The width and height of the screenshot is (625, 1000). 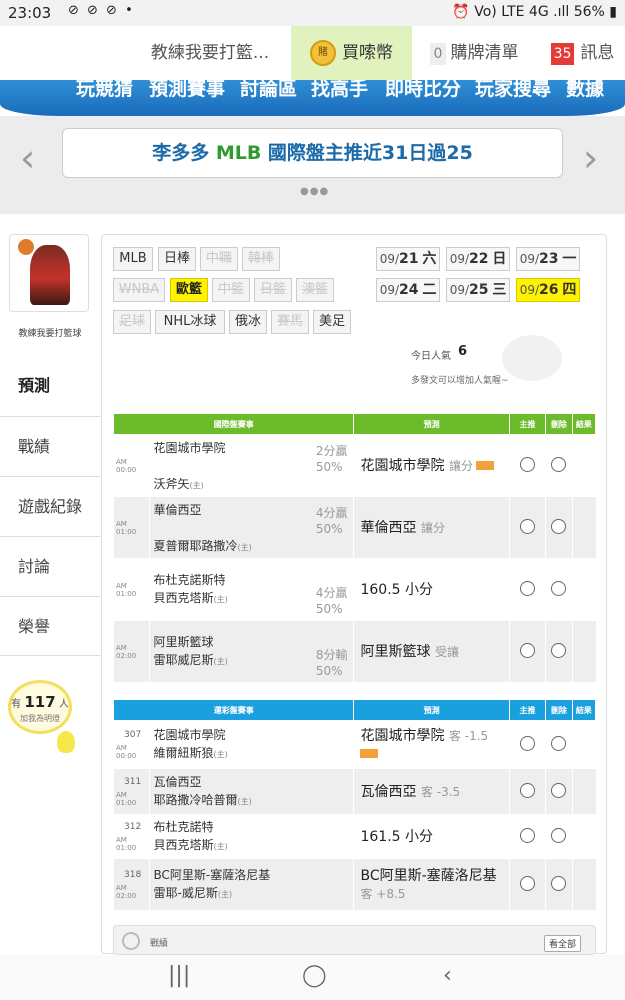 What do you see at coordinates (233, 424) in the screenshot?
I see `intl-header-game: 國際盤賽事` at bounding box center [233, 424].